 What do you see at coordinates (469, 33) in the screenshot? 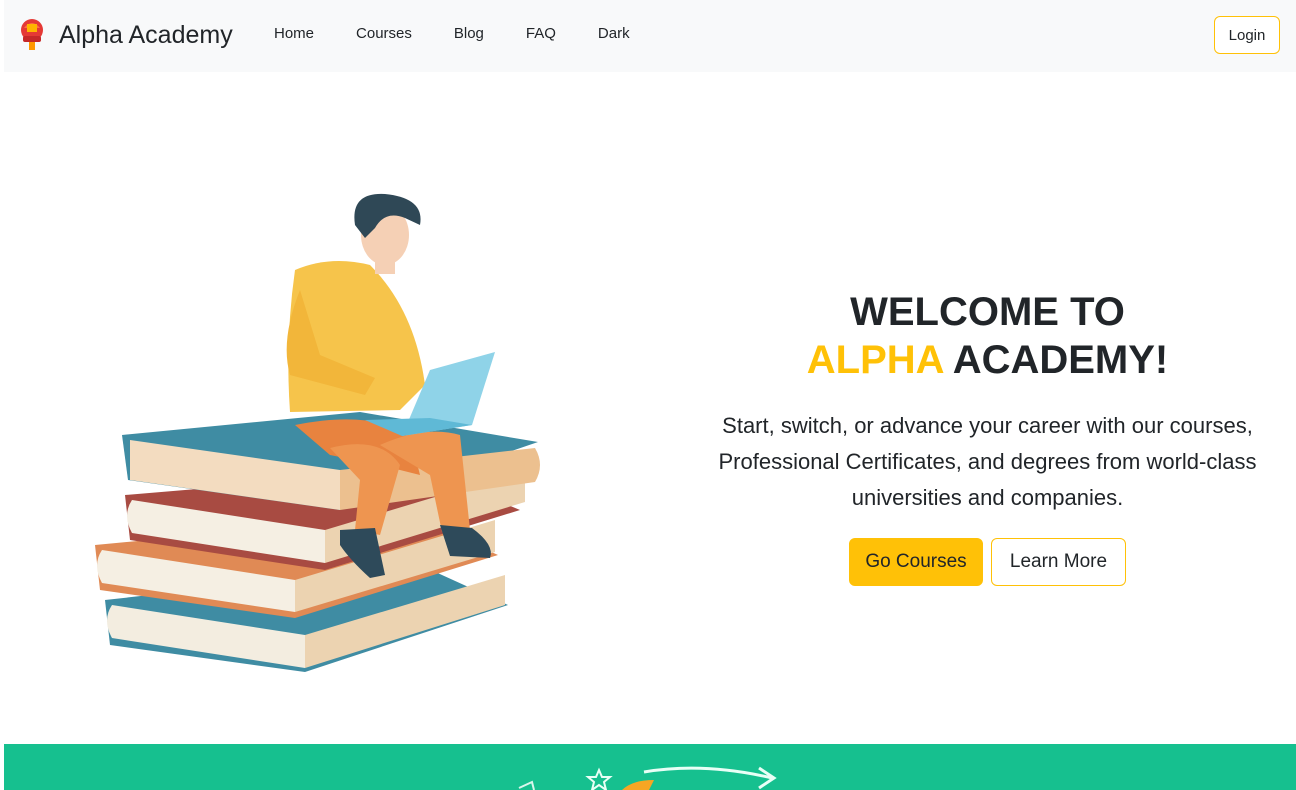
I see `nav-link-blog: Blog` at bounding box center [469, 33].